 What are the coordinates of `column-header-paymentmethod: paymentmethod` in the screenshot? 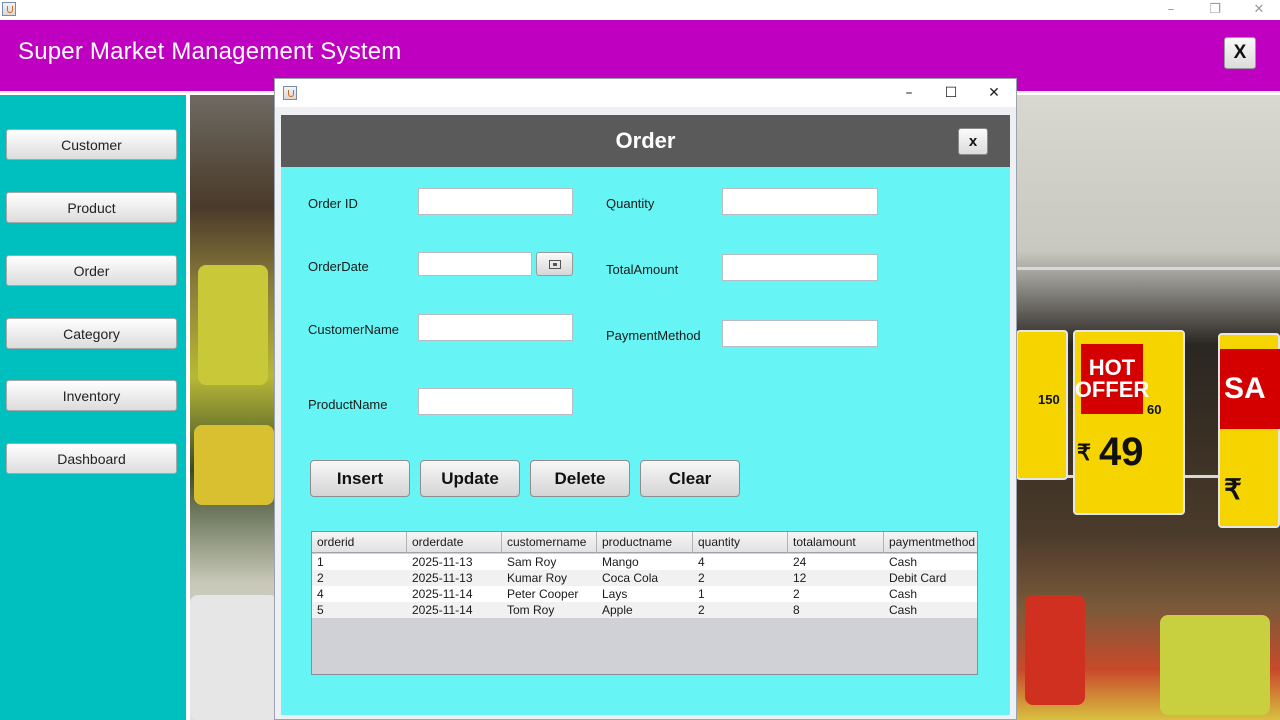 It's located at (930, 542).